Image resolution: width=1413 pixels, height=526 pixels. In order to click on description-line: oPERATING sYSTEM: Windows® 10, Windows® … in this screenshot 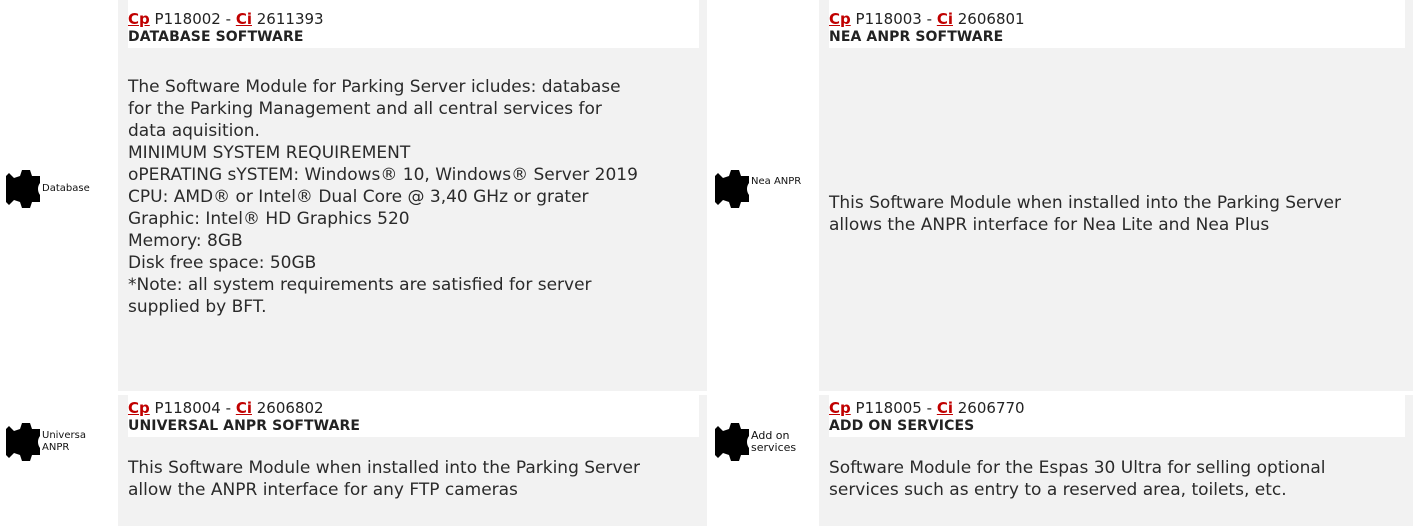, I will do `click(383, 175)`.